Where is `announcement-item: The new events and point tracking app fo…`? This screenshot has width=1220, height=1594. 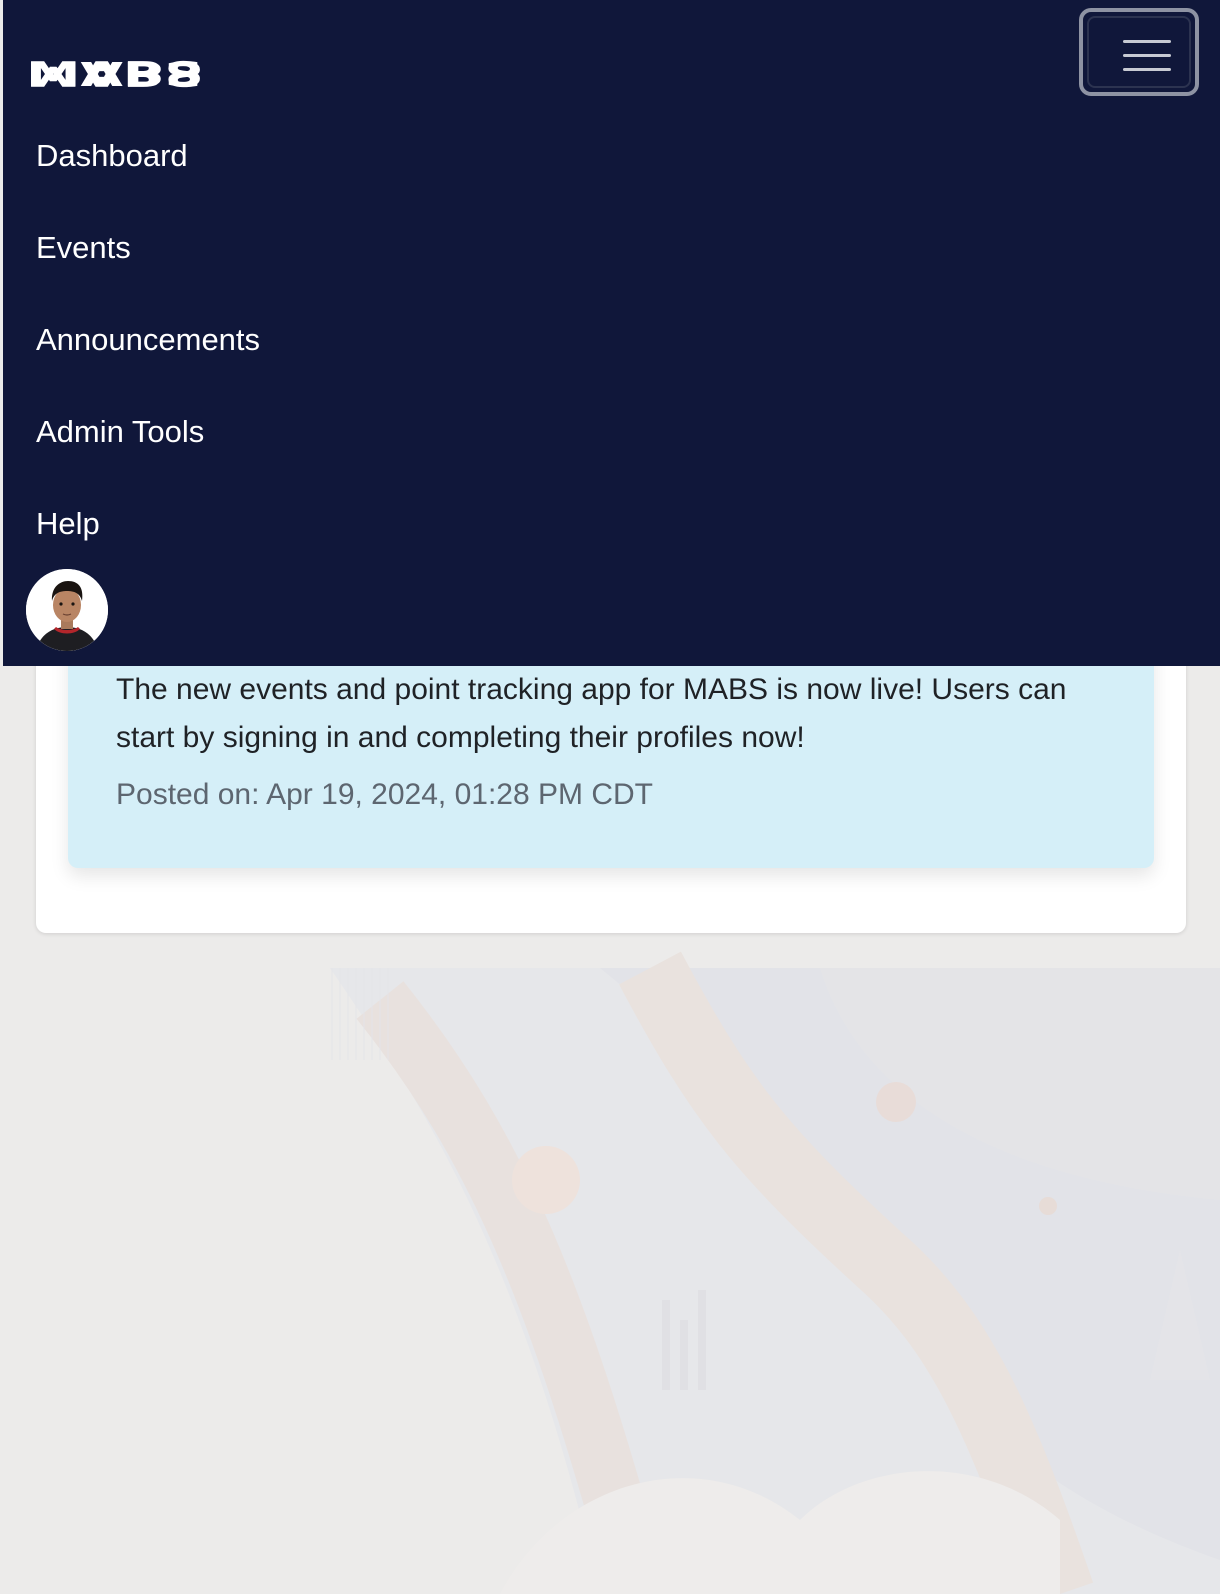 announcement-item: The new events and point tracking app fo… is located at coordinates (611, 754).